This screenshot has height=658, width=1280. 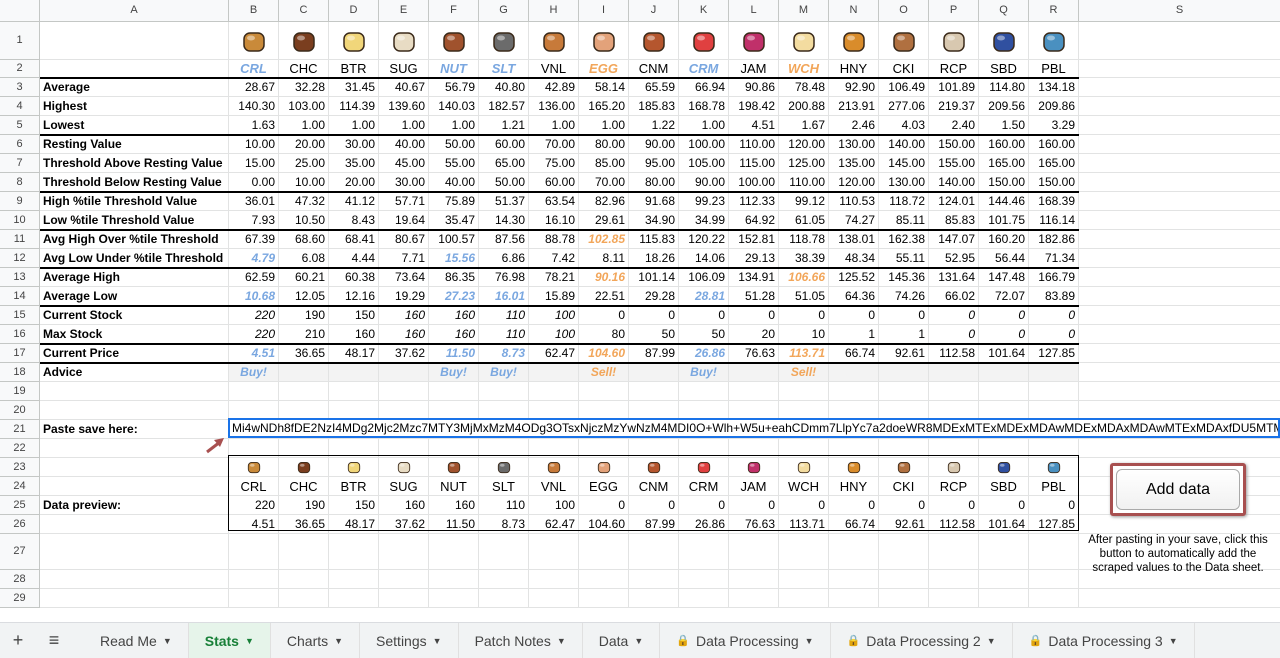 What do you see at coordinates (54, 640) in the screenshot?
I see `all-sheets-icon: ≡` at bounding box center [54, 640].